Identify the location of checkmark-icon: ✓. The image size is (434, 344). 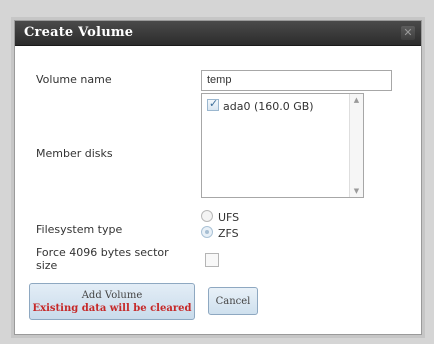
(214, 103).